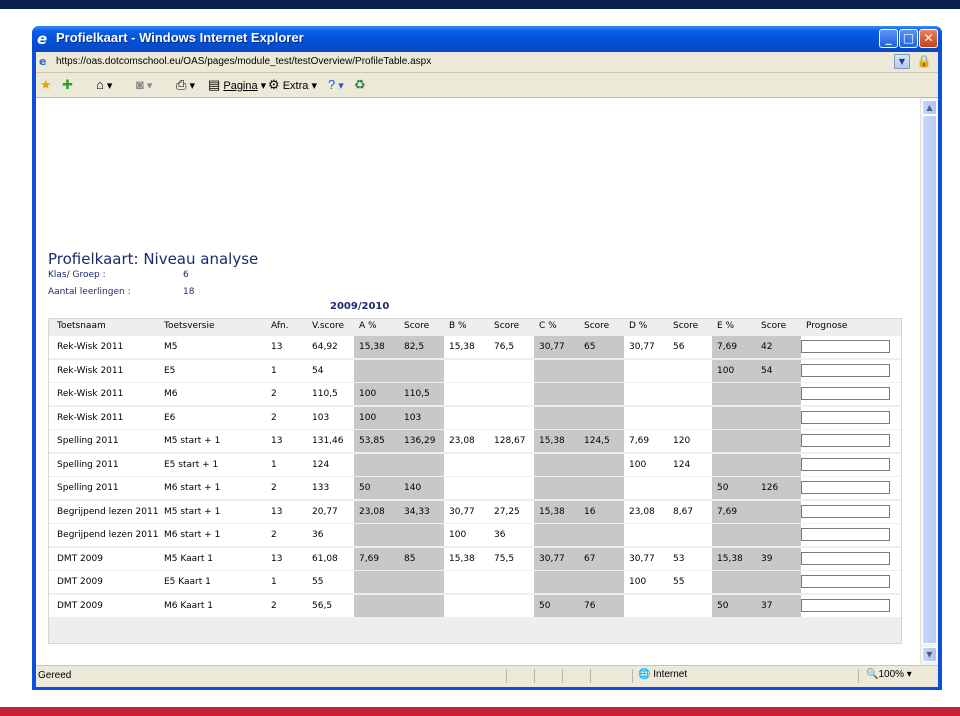 This screenshot has height=716, width=960. What do you see at coordinates (888, 38) in the screenshot?
I see `minimize-button: _` at bounding box center [888, 38].